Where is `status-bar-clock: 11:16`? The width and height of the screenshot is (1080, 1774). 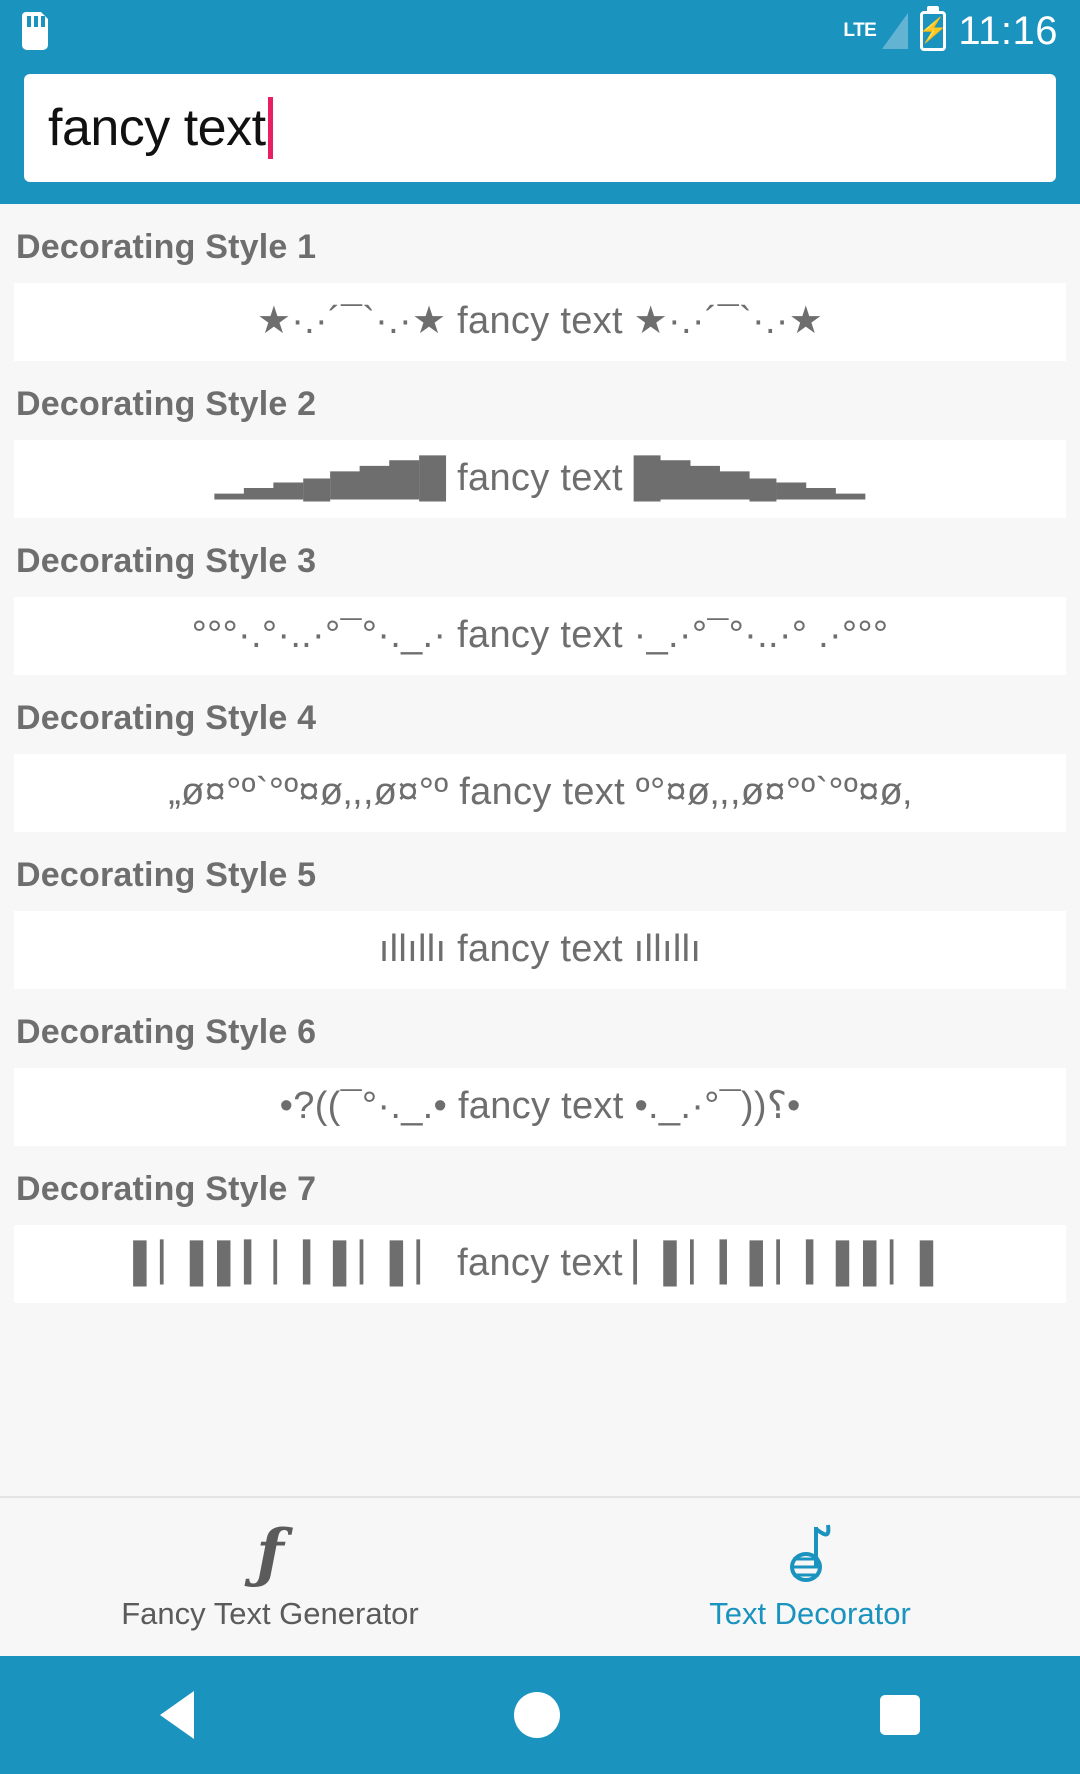 status-bar-clock: 11:16 is located at coordinates (1008, 30).